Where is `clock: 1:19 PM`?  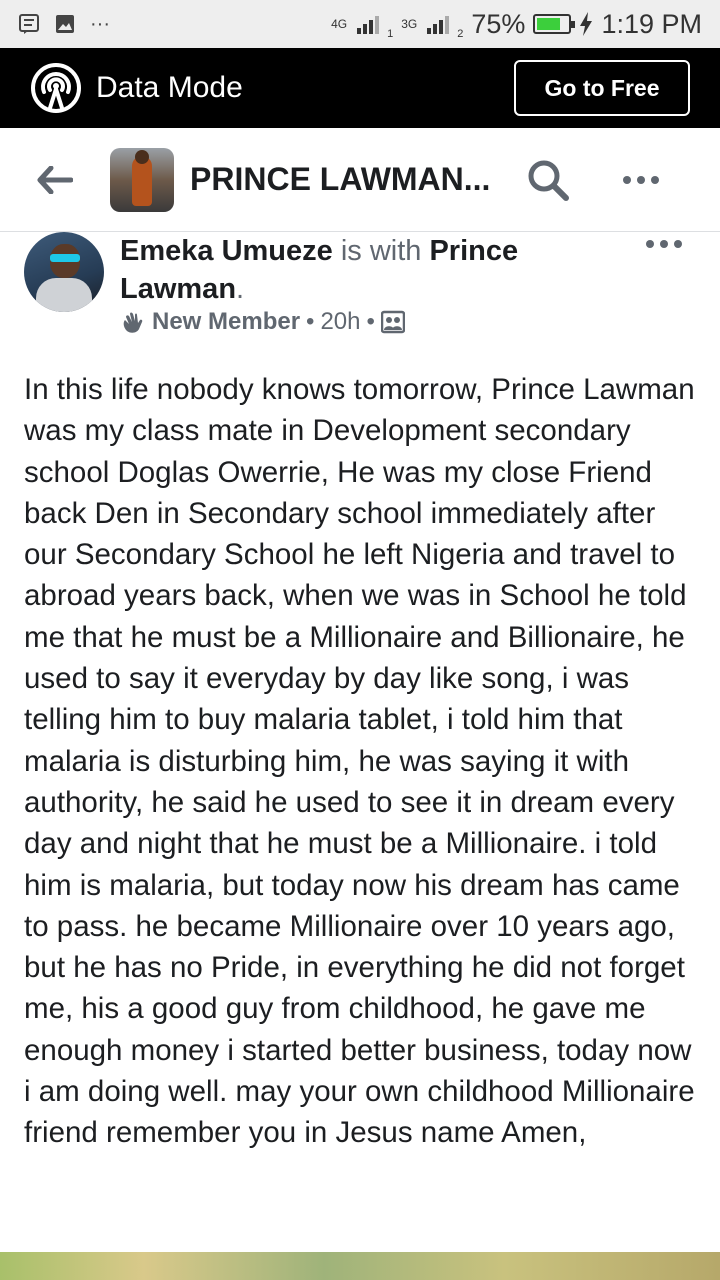 clock: 1:19 PM is located at coordinates (651, 23).